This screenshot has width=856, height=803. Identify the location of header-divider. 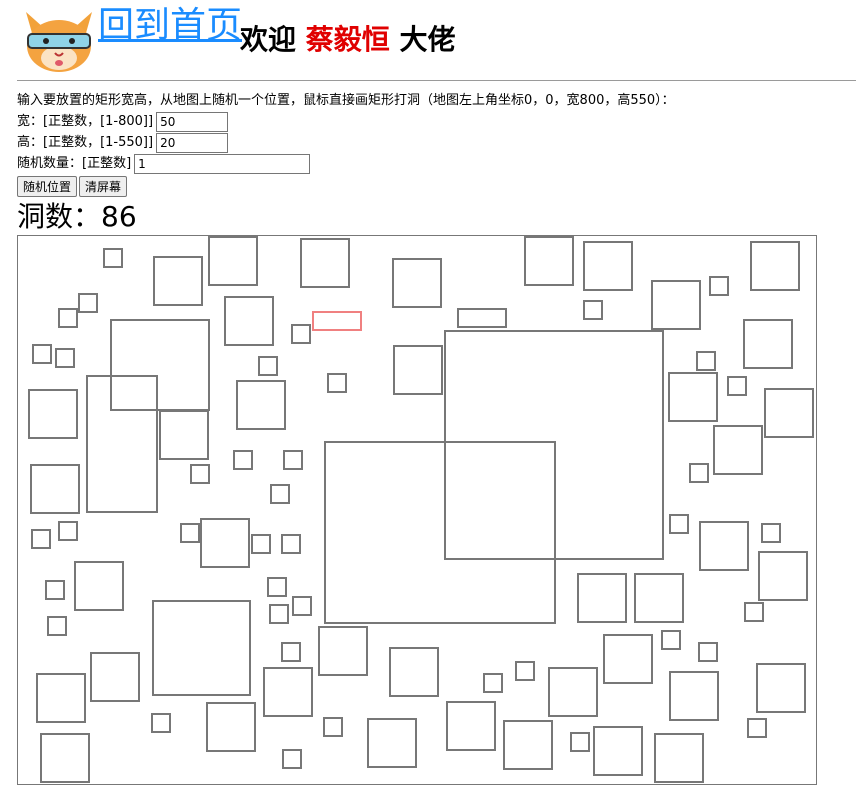
(436, 80).